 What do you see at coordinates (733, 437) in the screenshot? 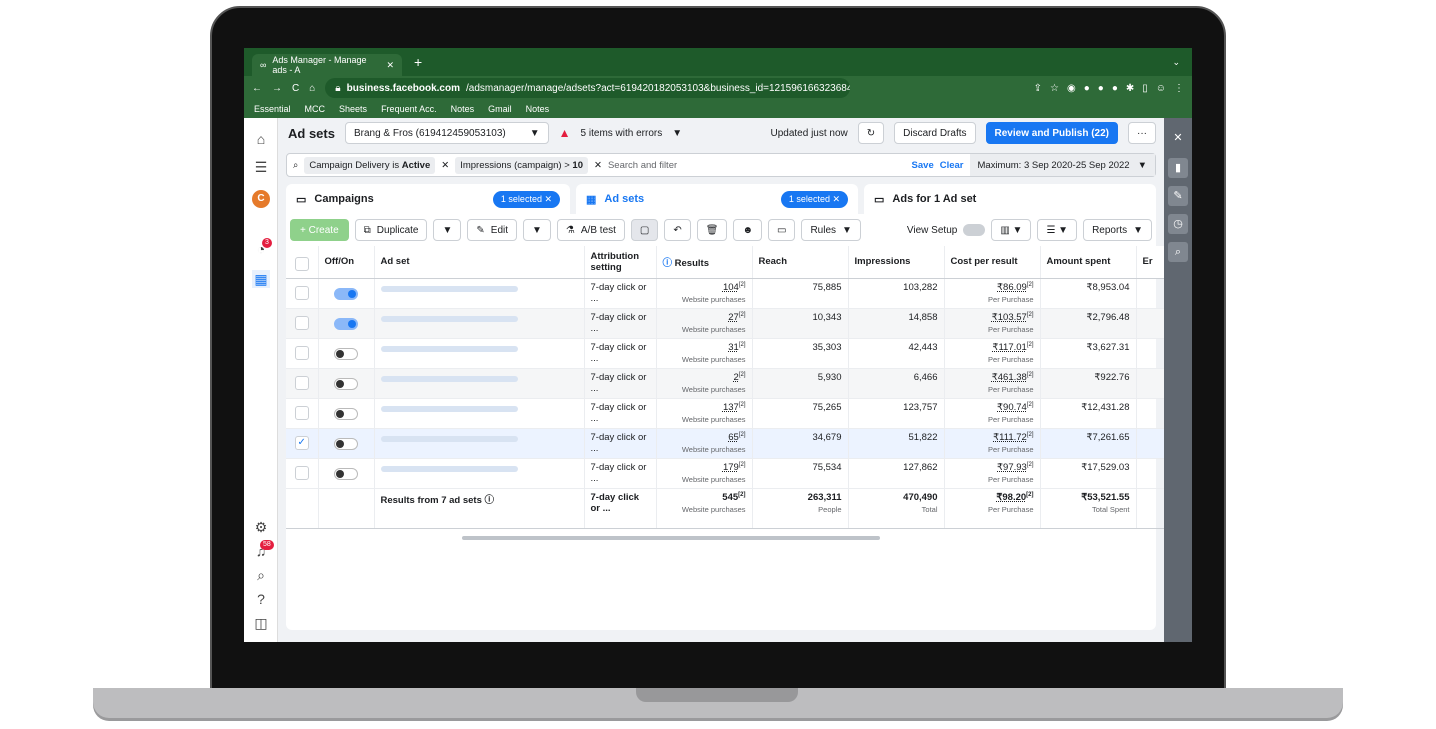
I see `results-value: 65` at bounding box center [733, 437].